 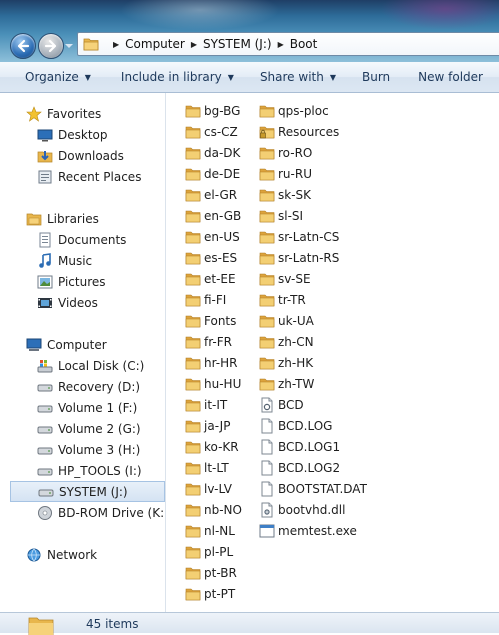 I want to click on nav-item-hp-tools-i: HP_TOOLS (I:), so click(x=101, y=470).